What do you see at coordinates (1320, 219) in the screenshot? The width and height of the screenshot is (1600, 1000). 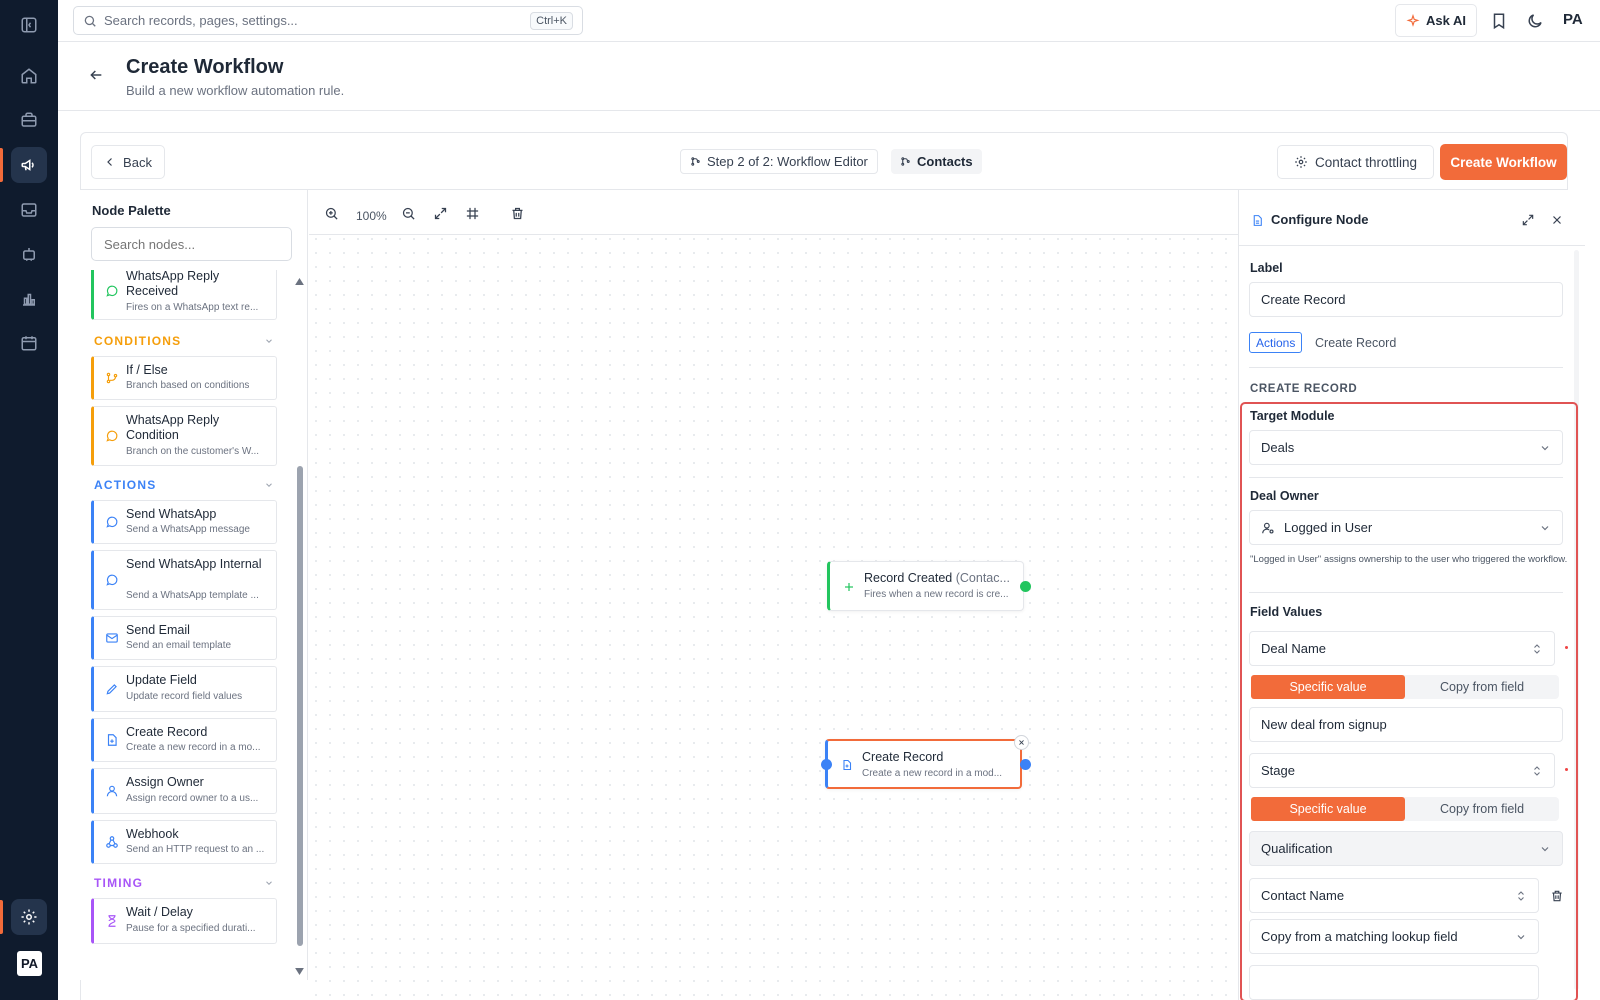 I see `configure-title: Configure Node` at bounding box center [1320, 219].